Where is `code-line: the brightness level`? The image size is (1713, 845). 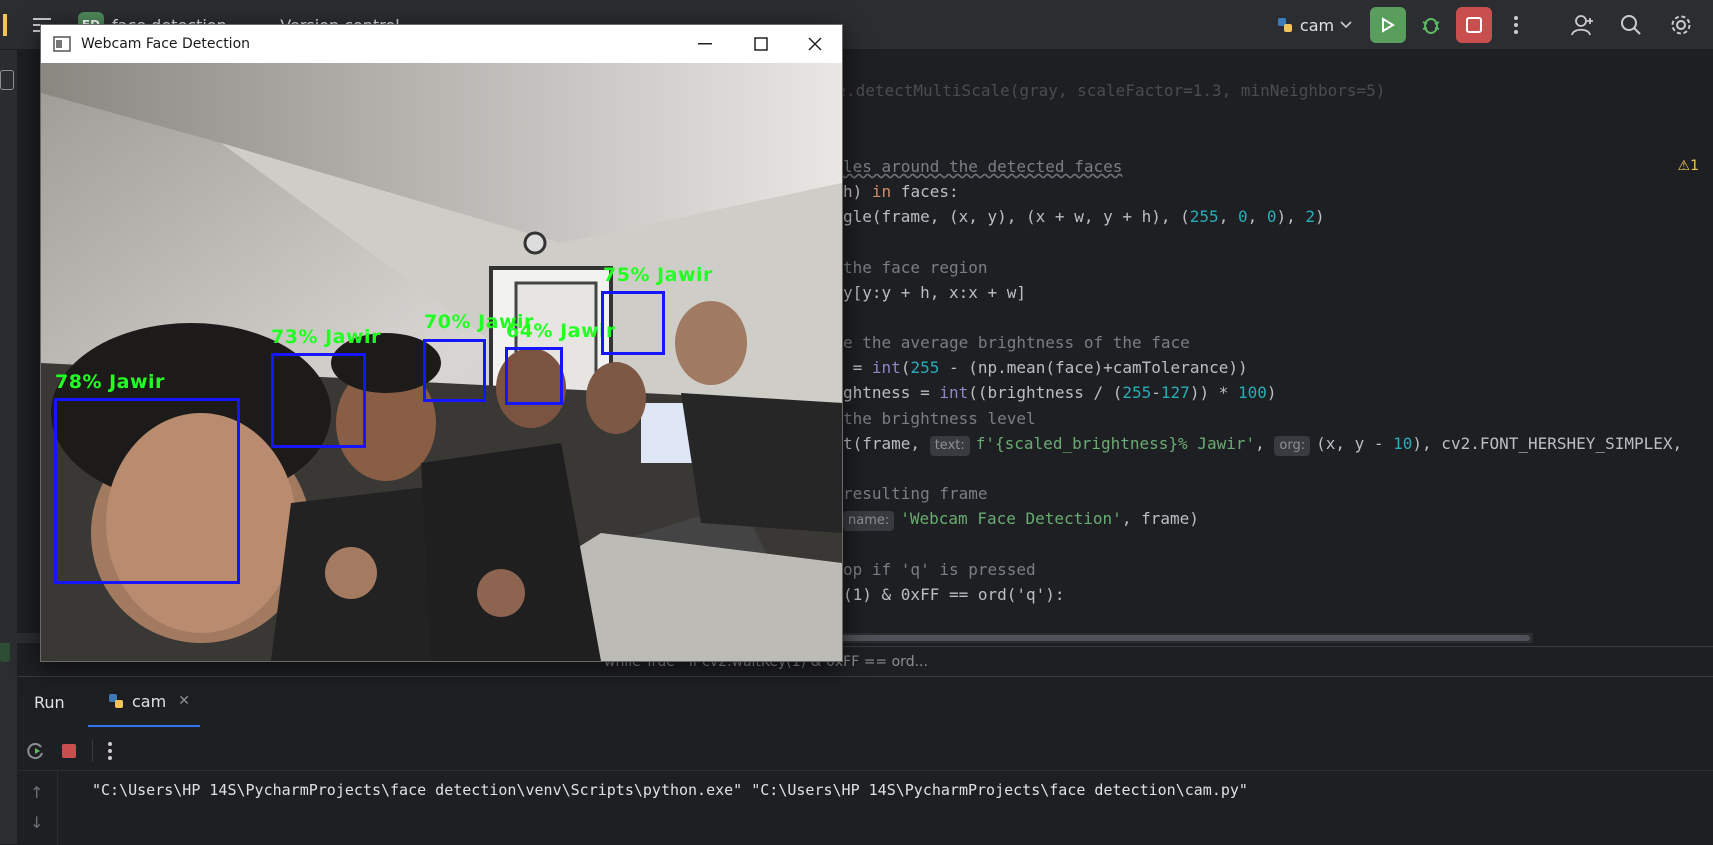
code-line: the brightness level is located at coordinates (939, 419).